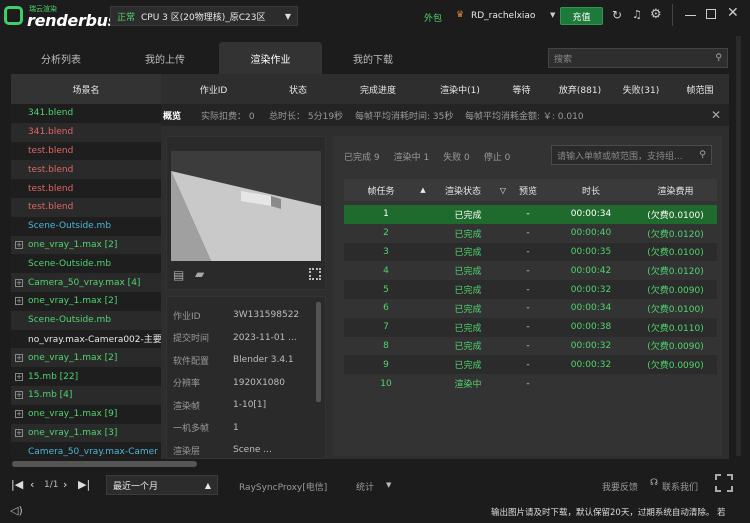  What do you see at coordinates (65, 484) in the screenshot?
I see `next-page-icon: ›` at bounding box center [65, 484].